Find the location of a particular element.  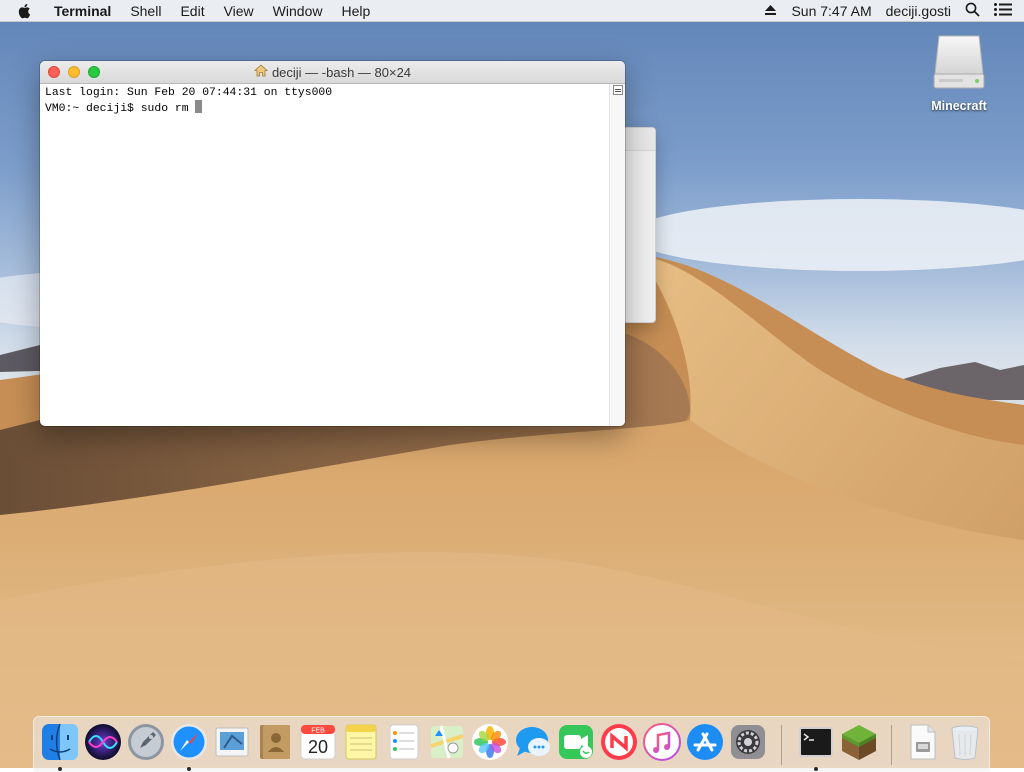

photos-icon is located at coordinates (490, 742).